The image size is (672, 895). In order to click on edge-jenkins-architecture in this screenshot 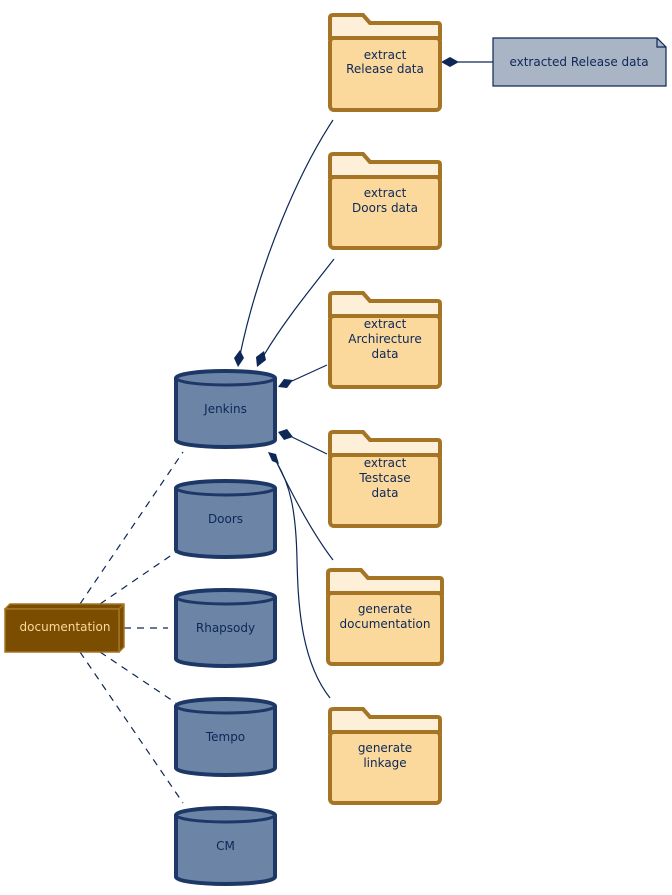, I will do `click(309, 373)`.